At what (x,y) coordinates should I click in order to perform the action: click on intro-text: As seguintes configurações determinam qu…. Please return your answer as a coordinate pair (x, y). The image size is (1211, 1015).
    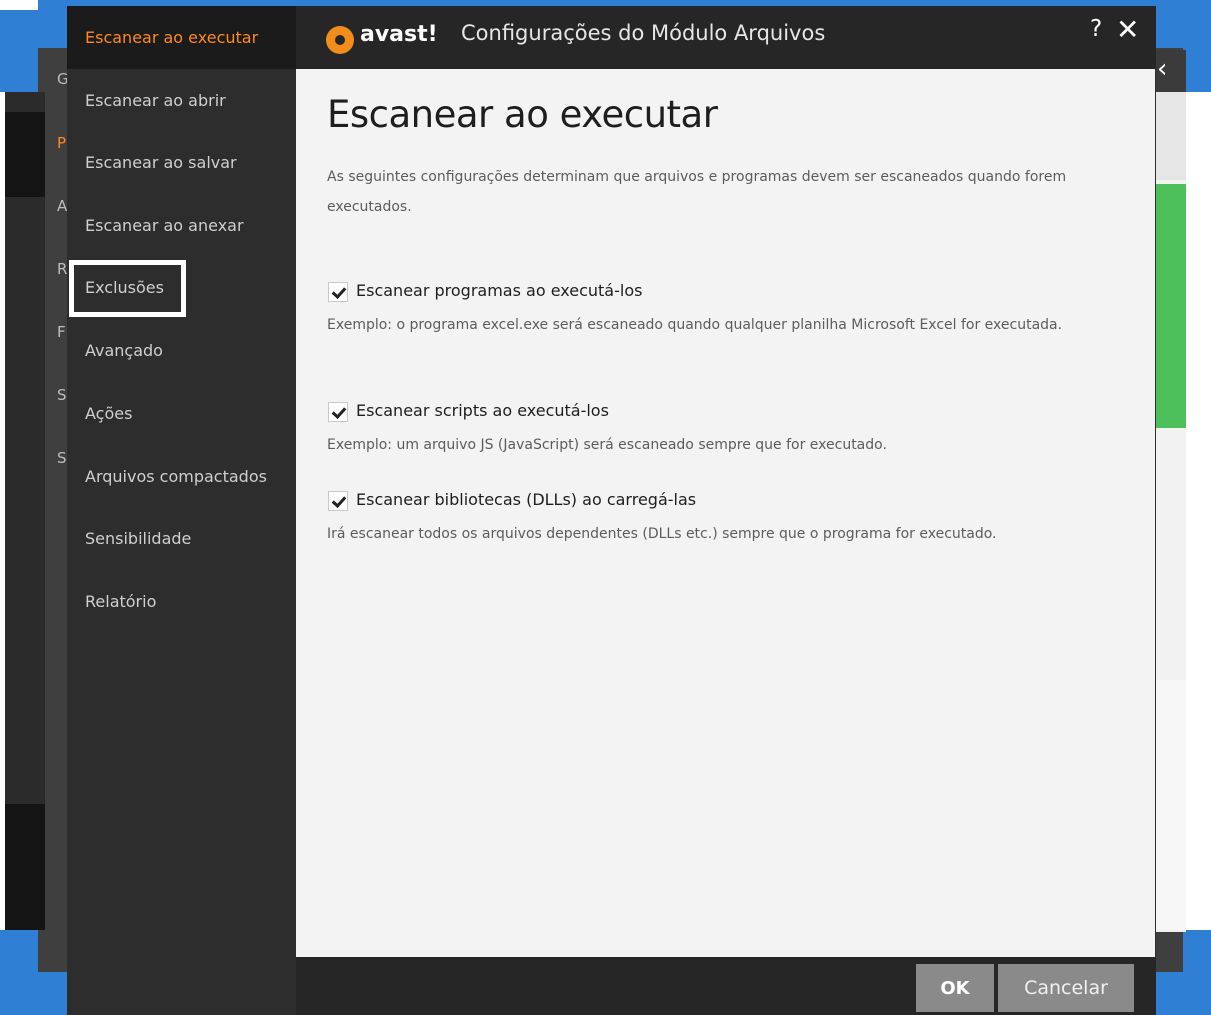
    Looking at the image, I should click on (697, 192).